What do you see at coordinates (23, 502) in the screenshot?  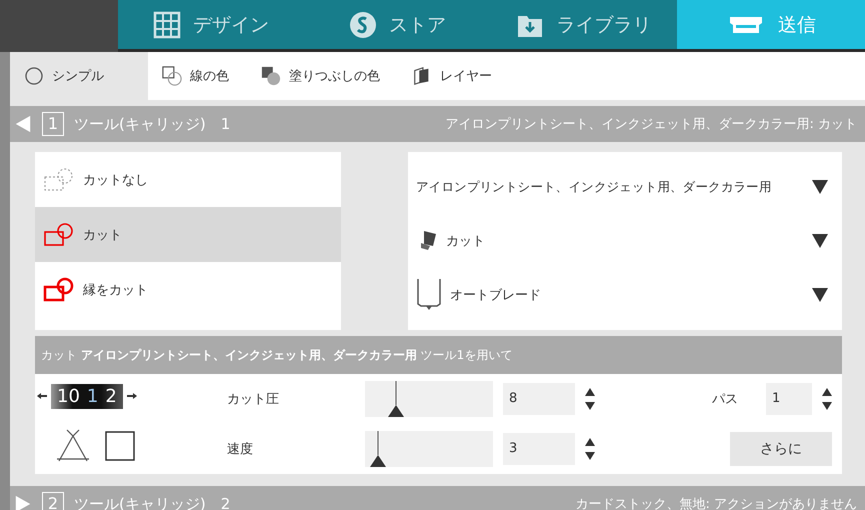 I see `expand-arrow-icon` at bounding box center [23, 502].